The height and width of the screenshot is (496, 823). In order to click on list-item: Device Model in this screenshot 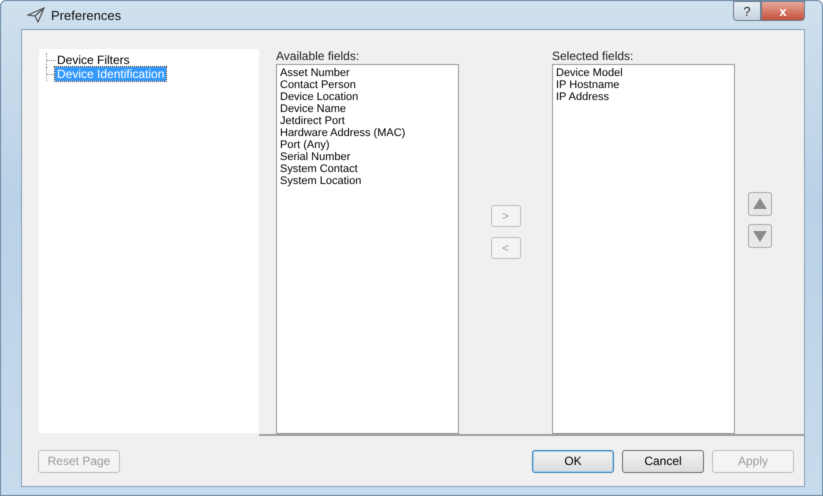, I will do `click(643, 73)`.